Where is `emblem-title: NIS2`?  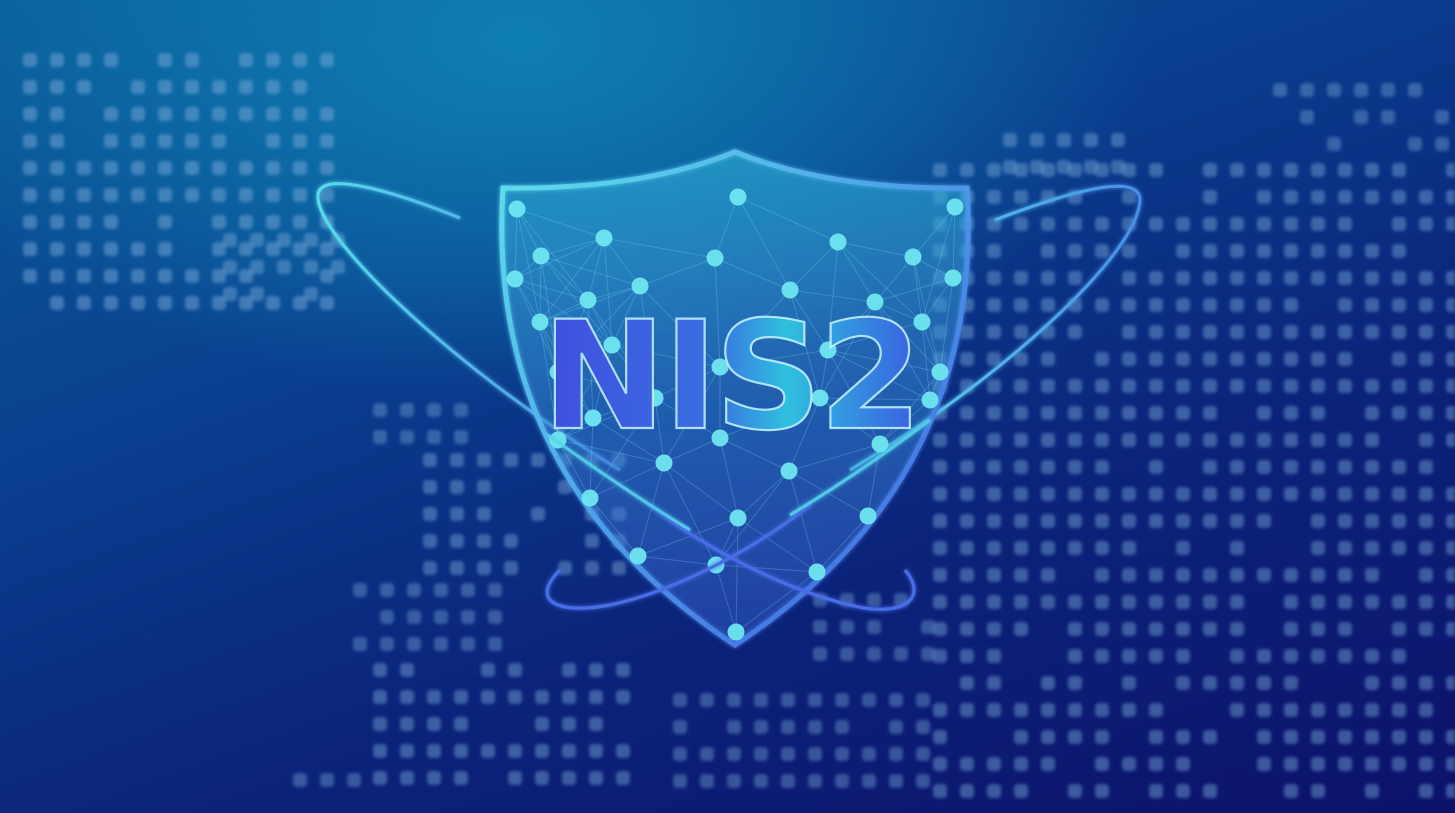
emblem-title: NIS2 is located at coordinates (730, 377).